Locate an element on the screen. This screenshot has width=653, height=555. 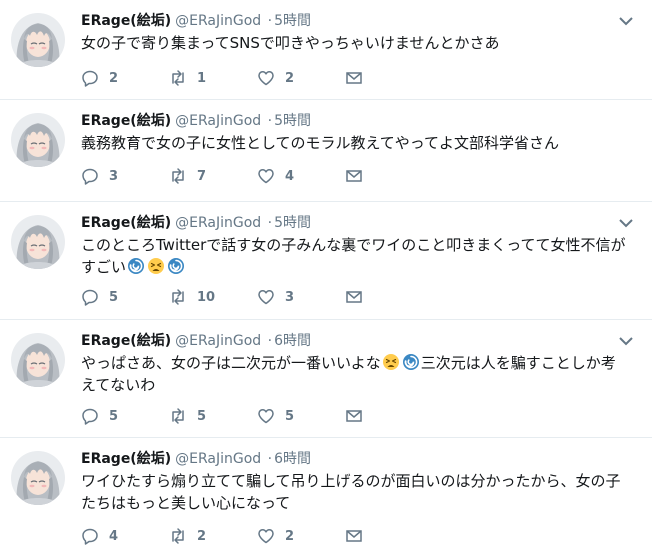
retweet-count: 10 is located at coordinates (206, 297).